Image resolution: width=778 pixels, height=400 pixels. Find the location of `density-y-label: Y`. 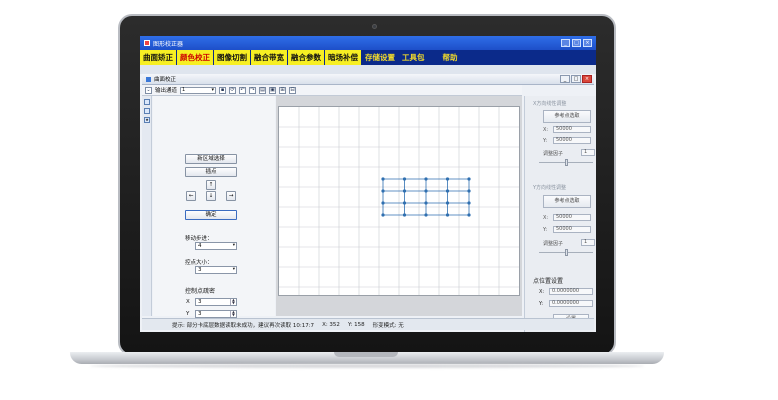

density-y-label: Y is located at coordinates (188, 314).